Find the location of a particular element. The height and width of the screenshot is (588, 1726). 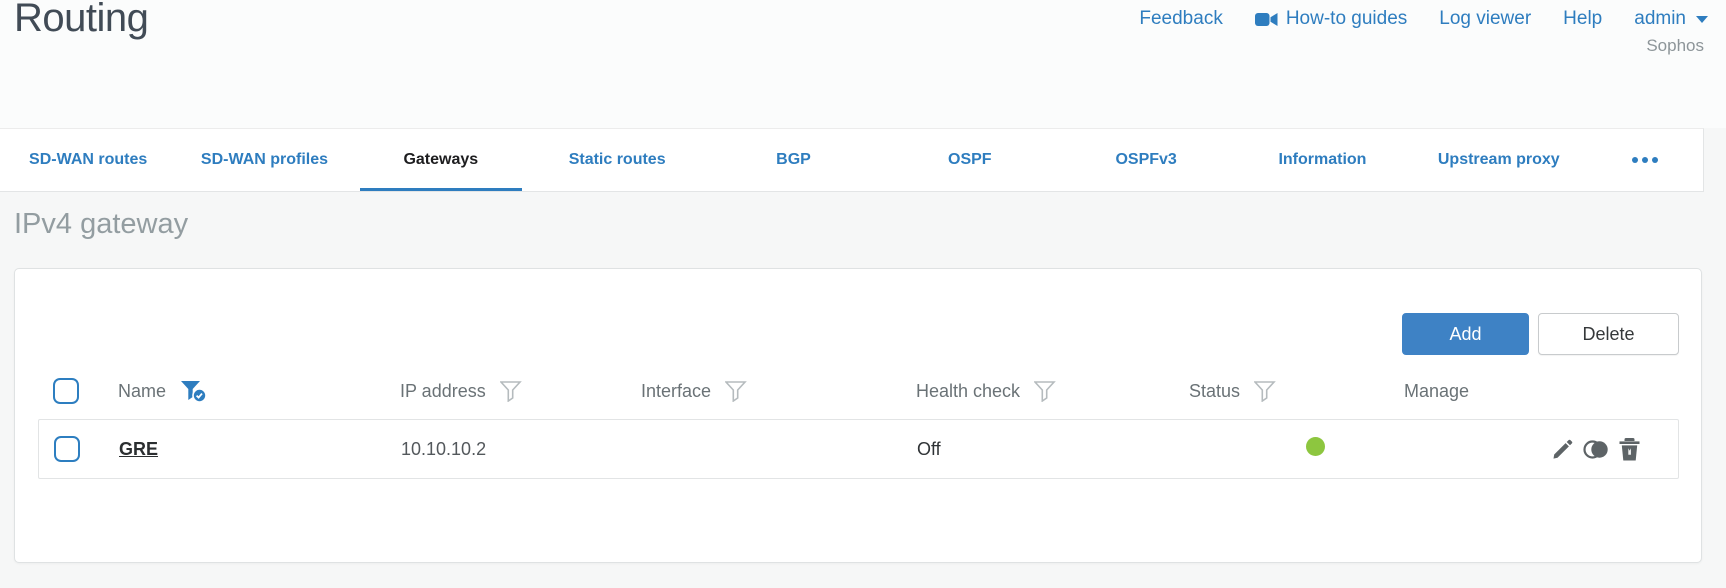

tab-sd-wan-routes: SD-WAN routes is located at coordinates (88, 160).